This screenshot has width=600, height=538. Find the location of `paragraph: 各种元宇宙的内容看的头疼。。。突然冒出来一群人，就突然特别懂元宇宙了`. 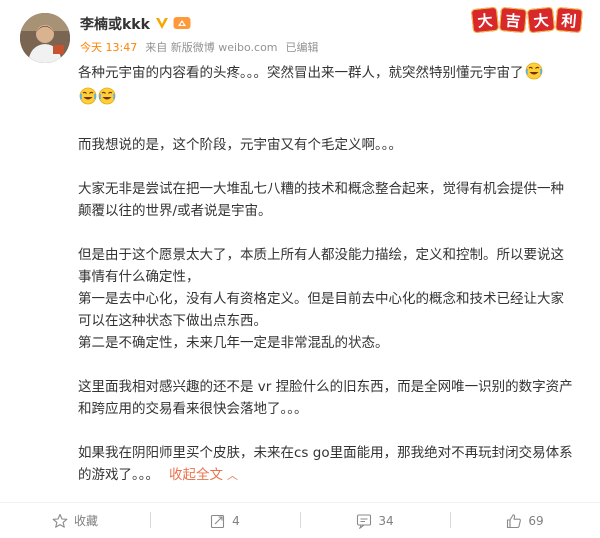

paragraph: 各种元宇宙的内容看的头疼。。。突然冒出来一群人，就突然特别懂元宇宙了 is located at coordinates (327, 87).